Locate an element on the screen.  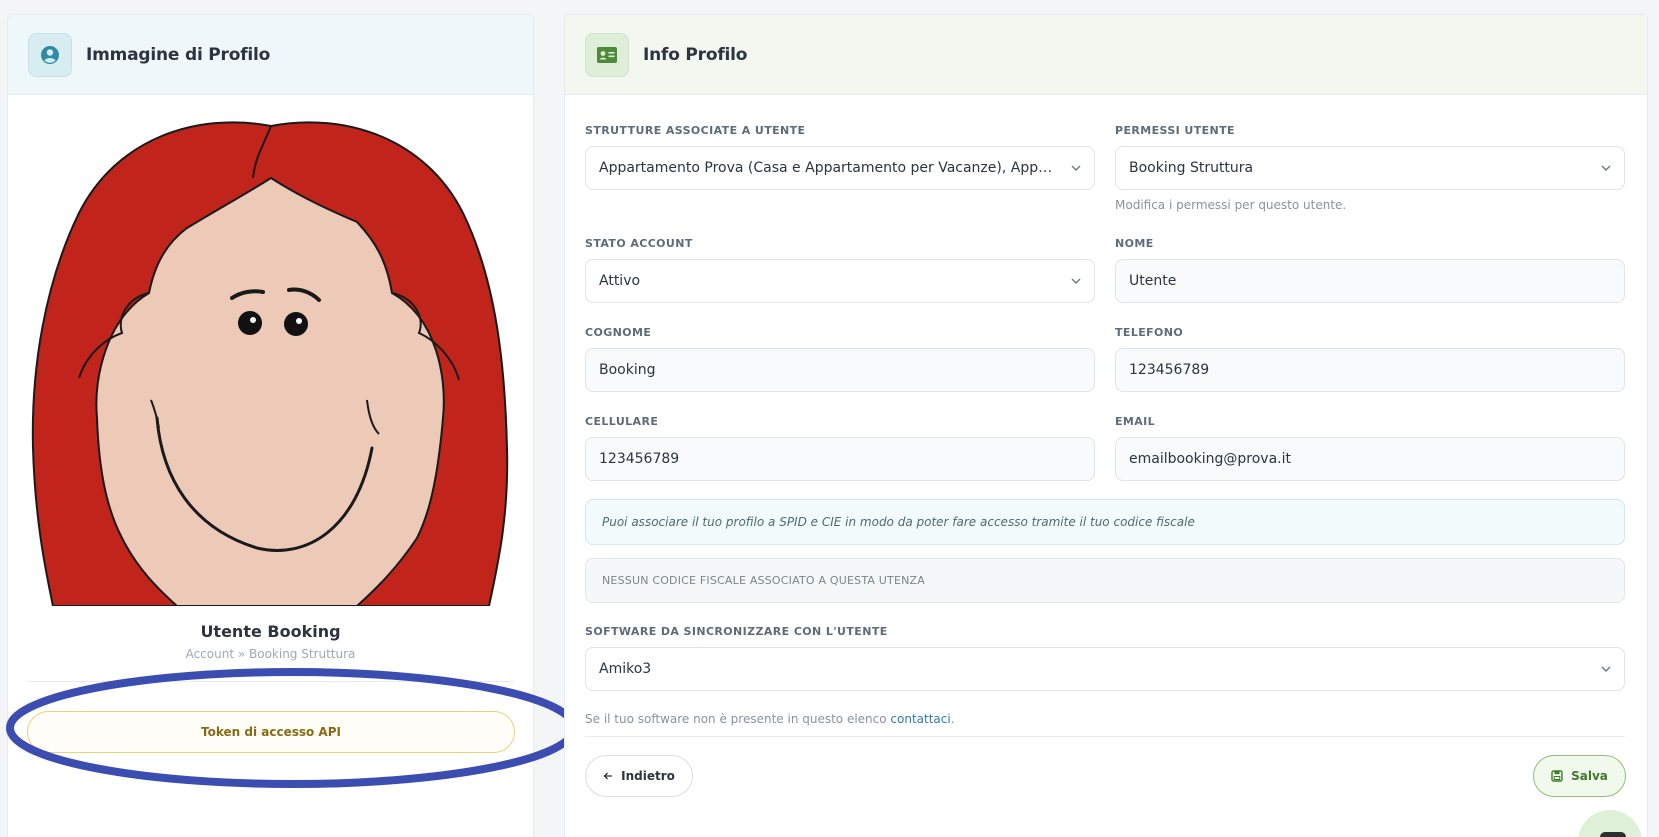
email-label: EMAIL is located at coordinates (1135, 421).